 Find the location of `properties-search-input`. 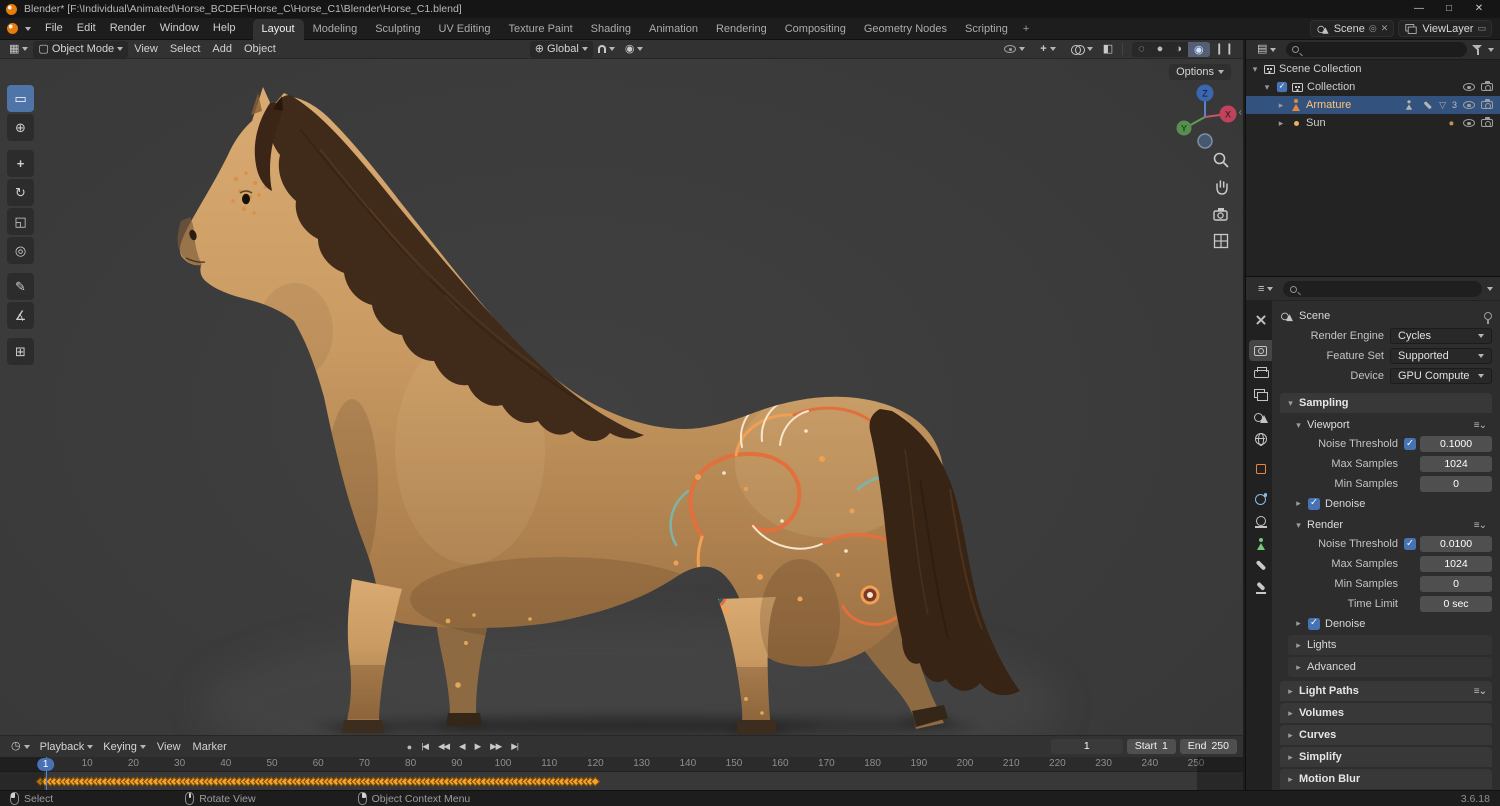

properties-search-input is located at coordinates (1388, 289).